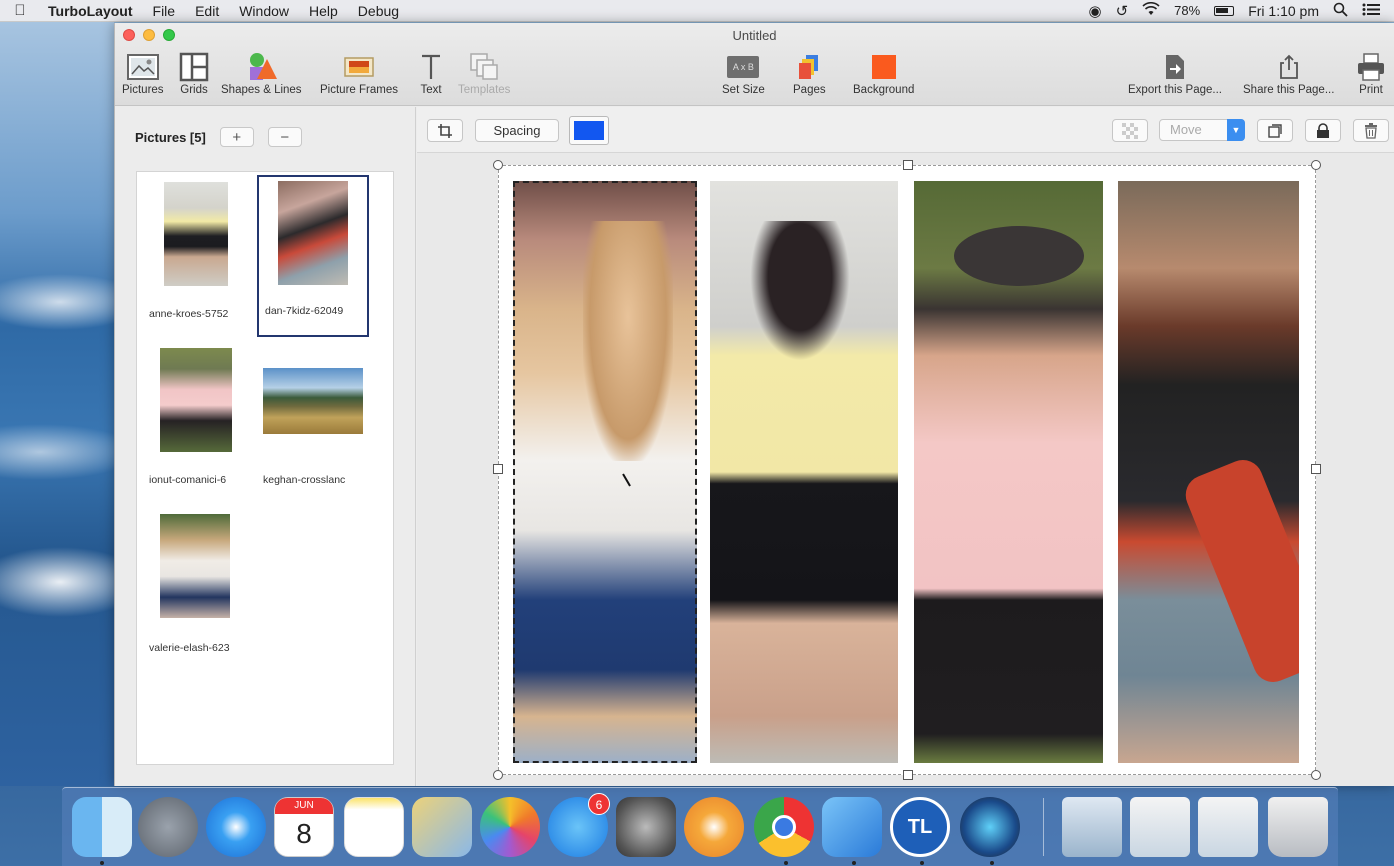  Describe the element at coordinates (908, 165) in the screenshot. I see `resize-handle-top` at that location.